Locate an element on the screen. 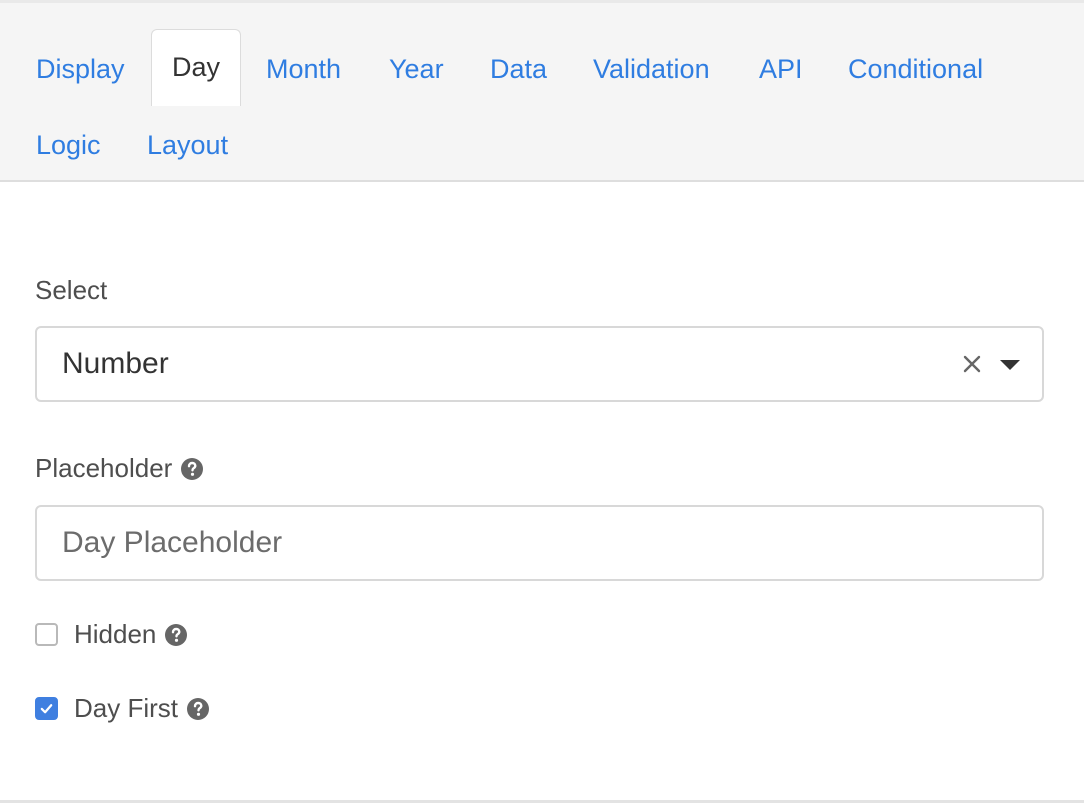 This screenshot has width=1084, height=803. tab-day: Day is located at coordinates (196, 67).